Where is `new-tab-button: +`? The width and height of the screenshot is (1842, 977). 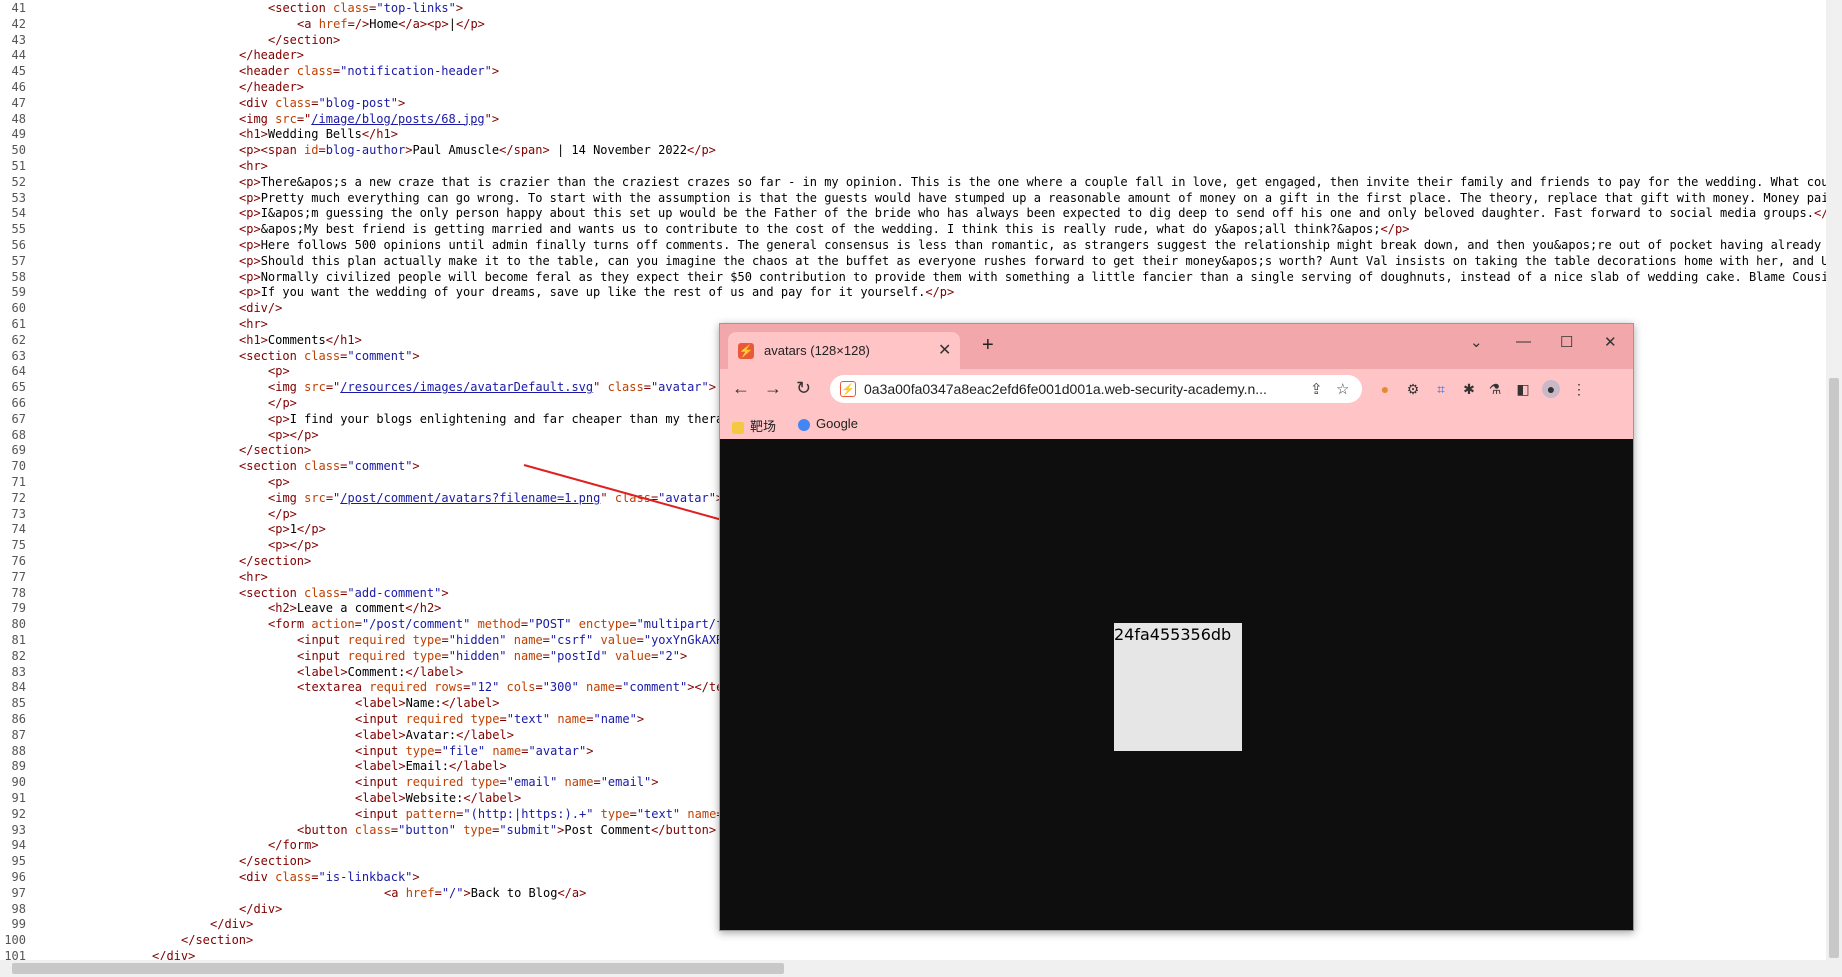 new-tab-button: + is located at coordinates (988, 345).